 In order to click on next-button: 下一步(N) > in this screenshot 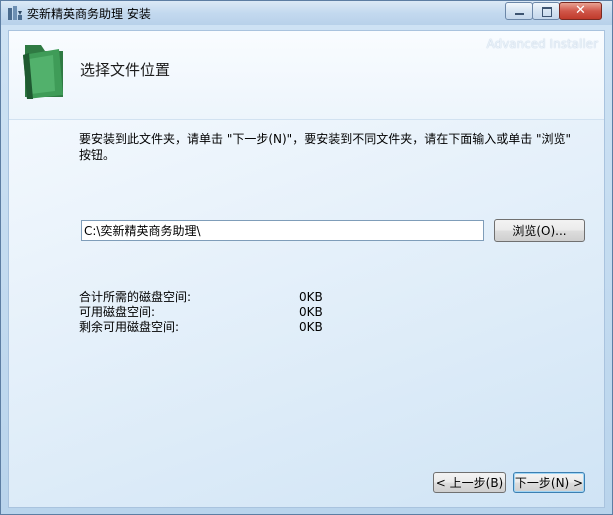, I will do `click(549, 482)`.